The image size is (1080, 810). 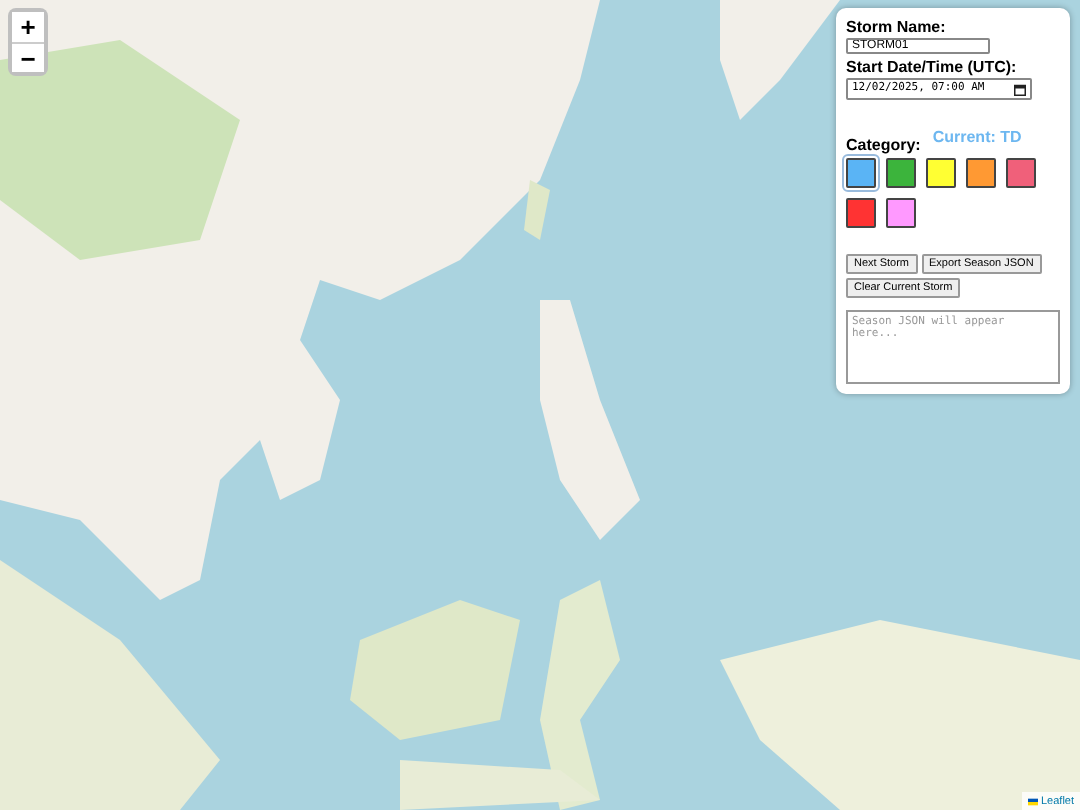 I want to click on calendar-icon, so click(x=1020, y=89).